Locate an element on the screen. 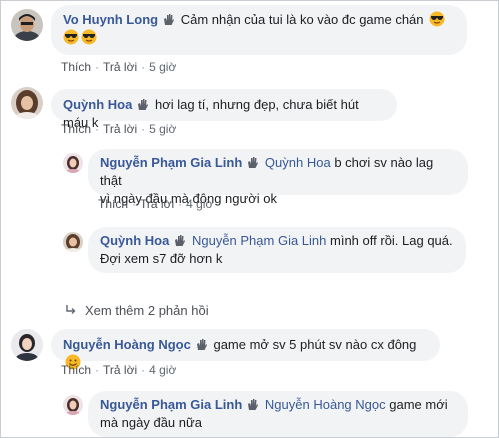 This screenshot has width=499, height=438. comment-text: Cảm nhận của tui là ko vào đc game chán is located at coordinates (302, 19).